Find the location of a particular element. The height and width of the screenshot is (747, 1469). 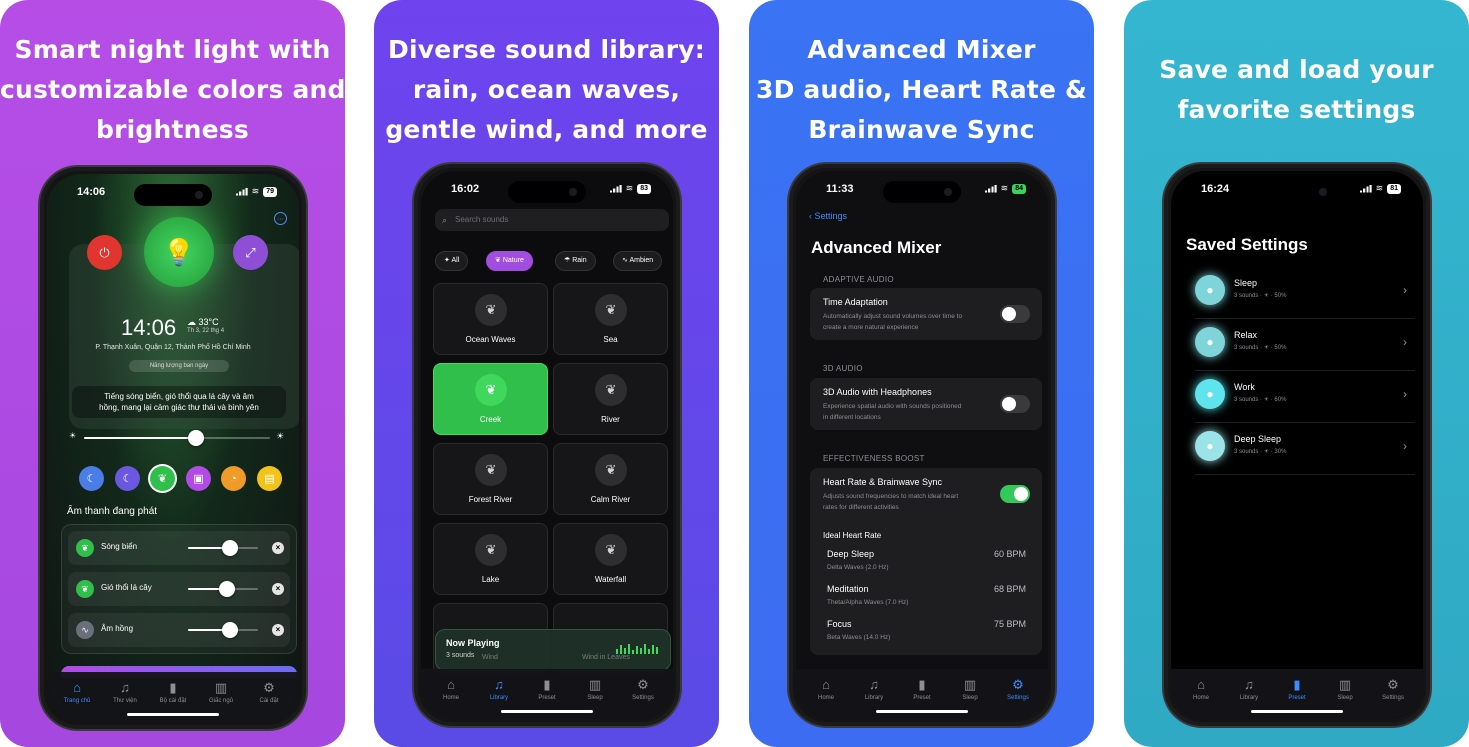

soundwave-icon: ∿ is located at coordinates (85, 630).